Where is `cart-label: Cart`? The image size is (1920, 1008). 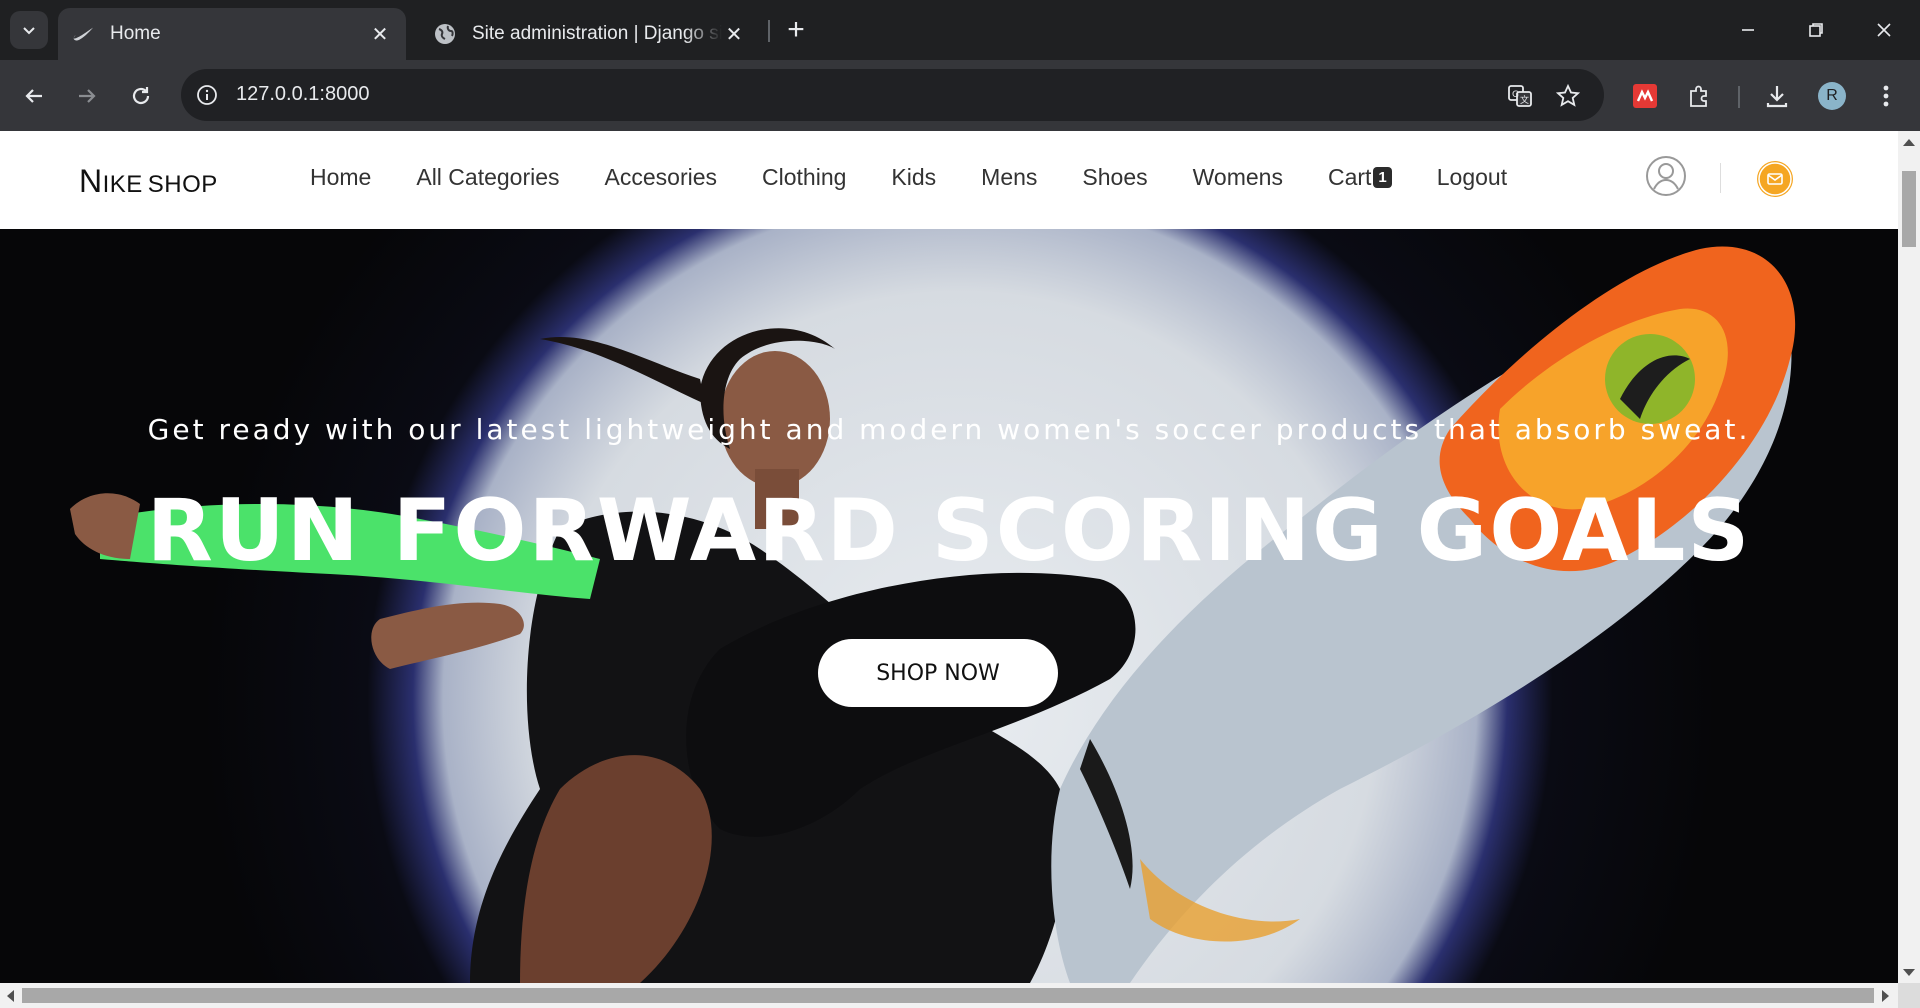
cart-label: Cart is located at coordinates (1349, 177).